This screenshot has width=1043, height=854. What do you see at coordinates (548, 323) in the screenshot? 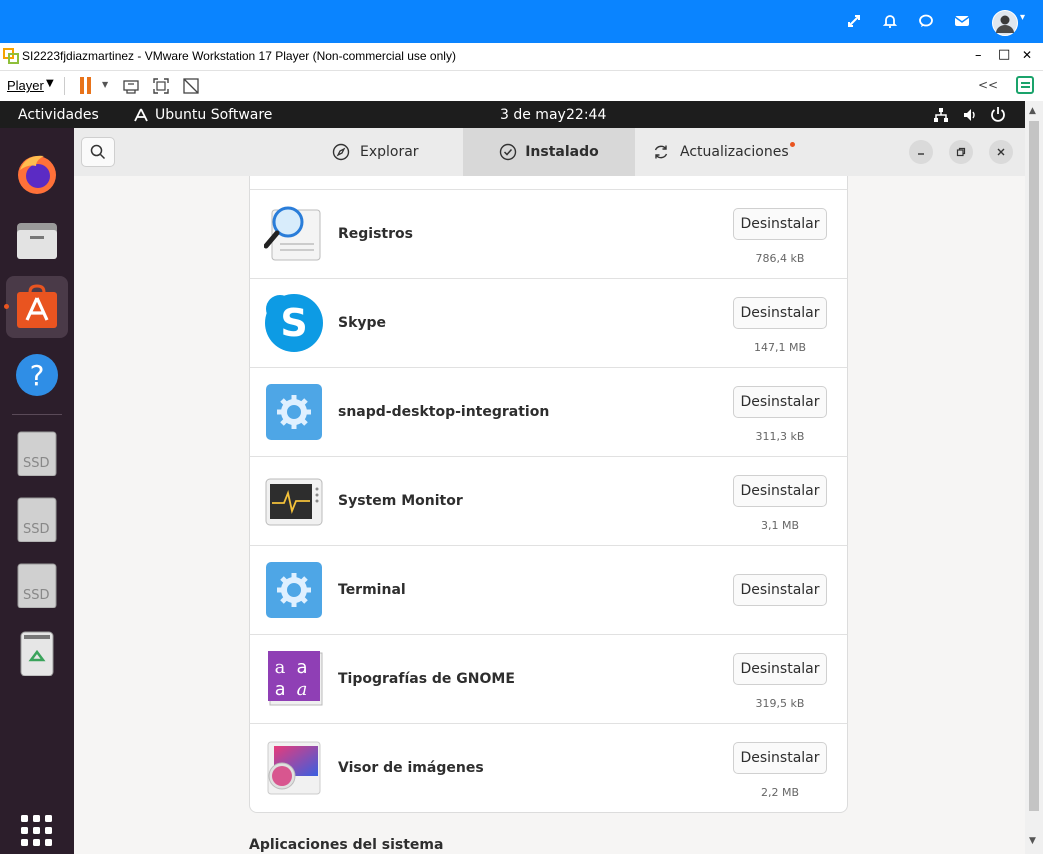
I see `list-item-skype: S Skype Desinstalar 147,1 MB` at bounding box center [548, 323].